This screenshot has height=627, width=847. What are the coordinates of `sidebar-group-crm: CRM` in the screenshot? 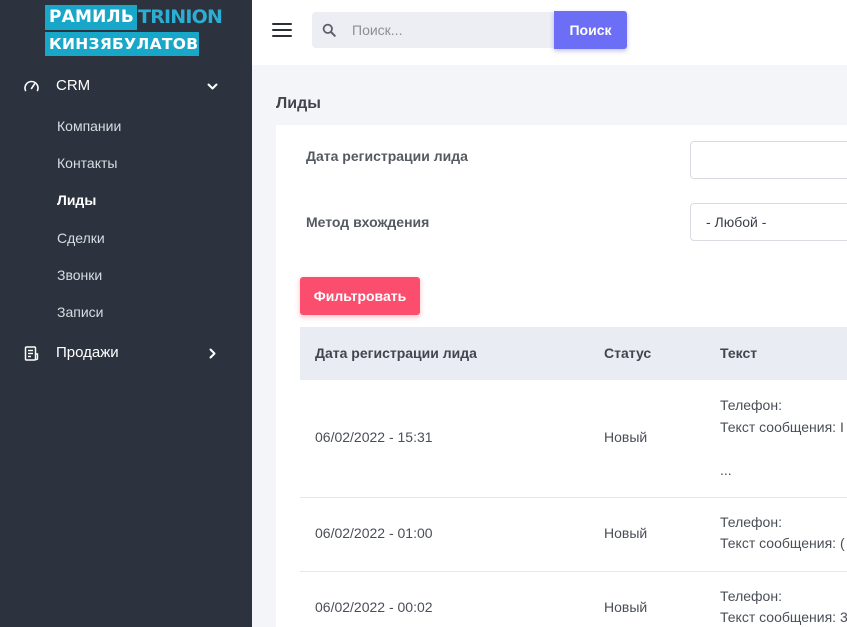 It's located at (126, 86).